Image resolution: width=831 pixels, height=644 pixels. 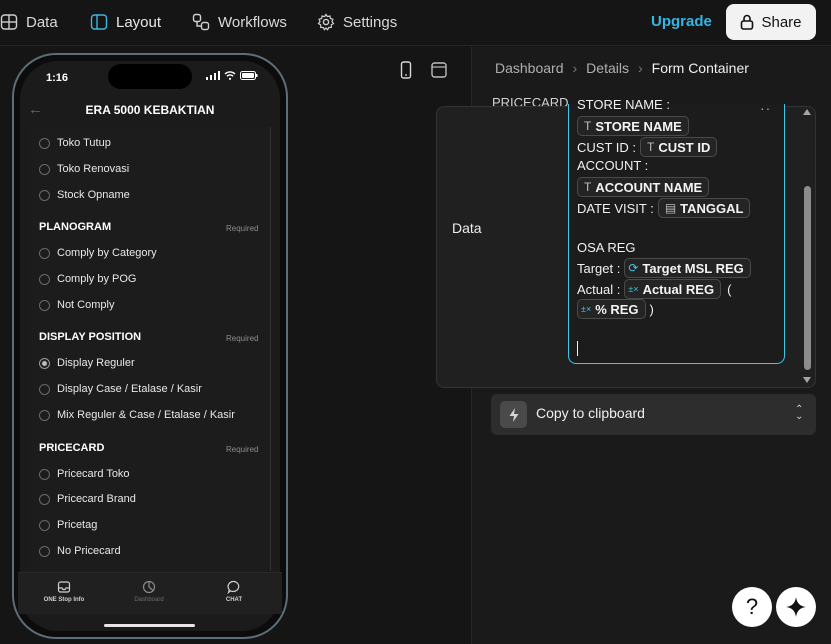 I want to click on line-text: CUST ID :, so click(x=606, y=147).